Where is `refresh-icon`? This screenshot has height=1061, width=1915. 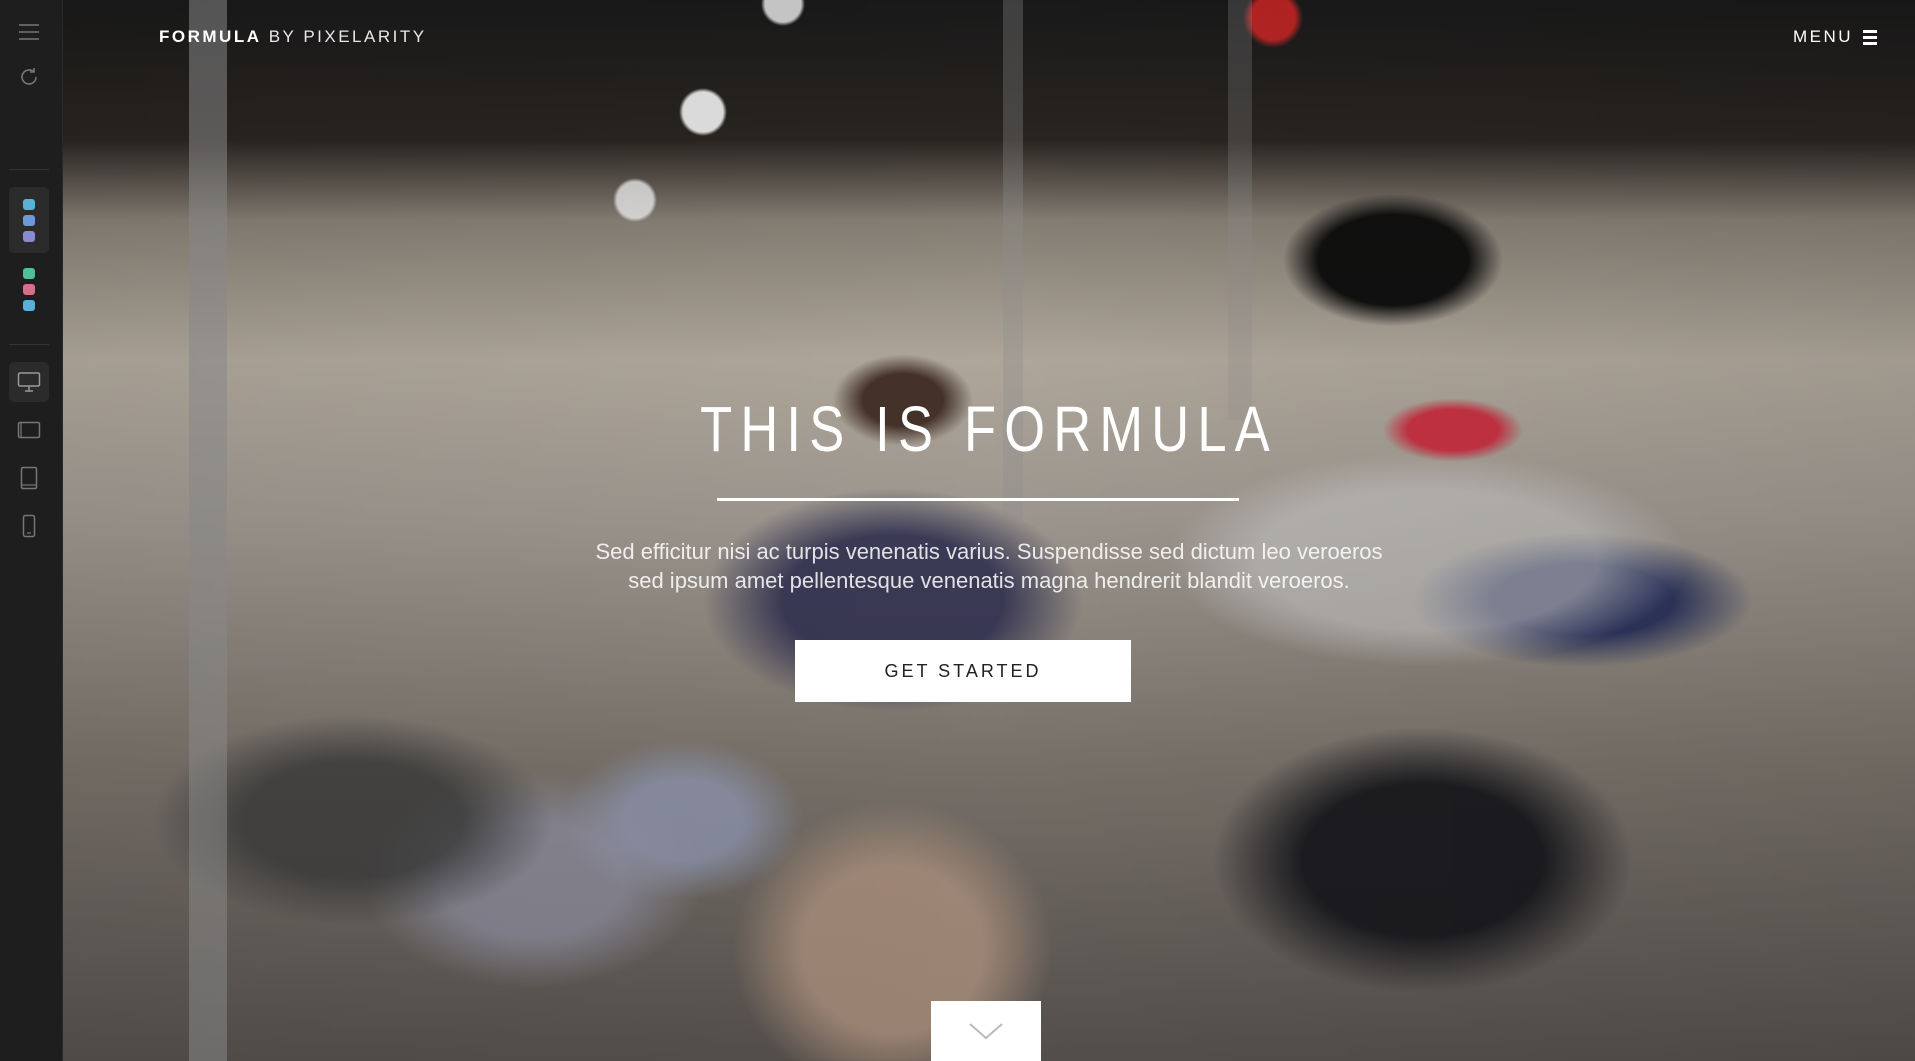
refresh-icon is located at coordinates (29, 77).